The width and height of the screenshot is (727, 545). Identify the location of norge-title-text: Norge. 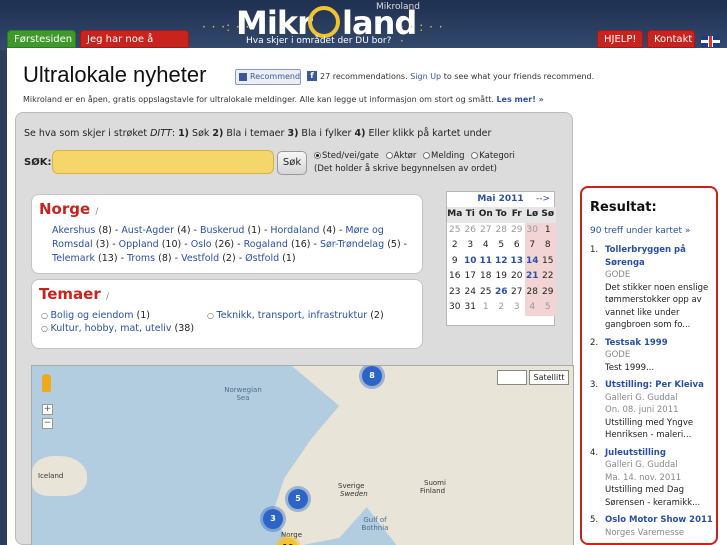
(65, 209).